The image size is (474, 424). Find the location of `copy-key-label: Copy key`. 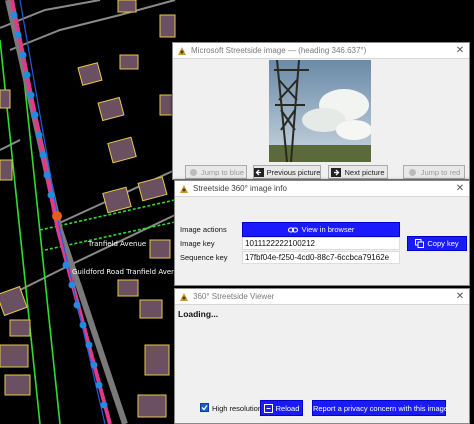

copy-key-label: Copy key is located at coordinates (443, 243).